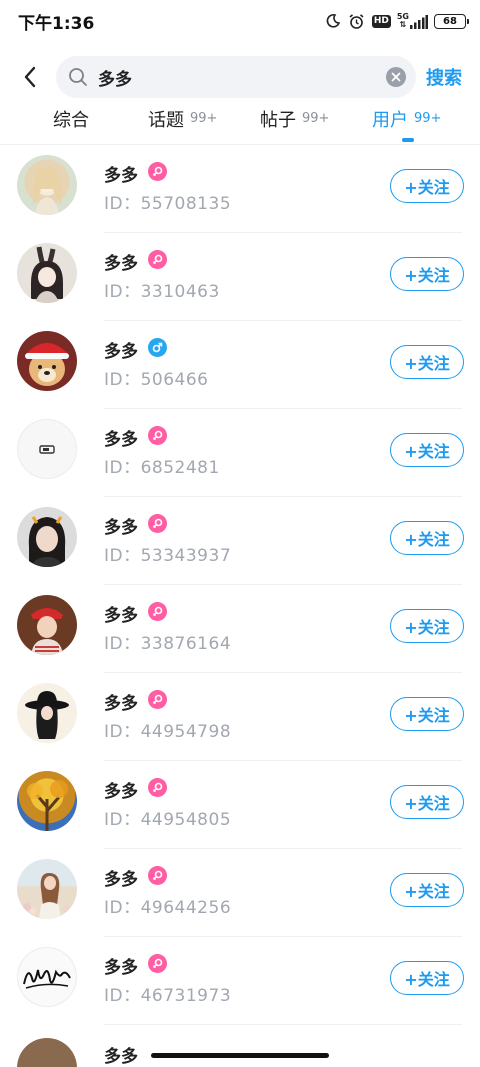 This screenshot has width=480, height=1067. I want to click on close-icon, so click(396, 77).